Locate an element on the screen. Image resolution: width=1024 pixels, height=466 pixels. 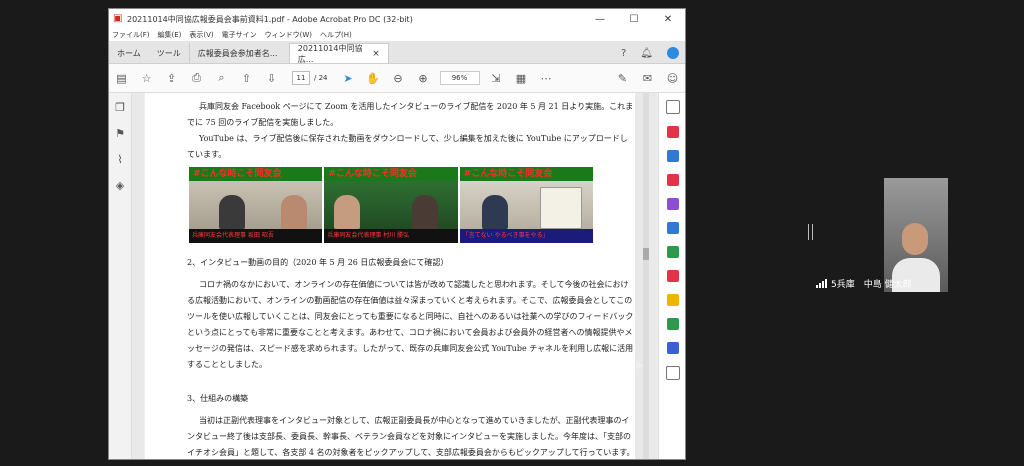
bookmark-star-icon: ☆ is located at coordinates (146, 78).